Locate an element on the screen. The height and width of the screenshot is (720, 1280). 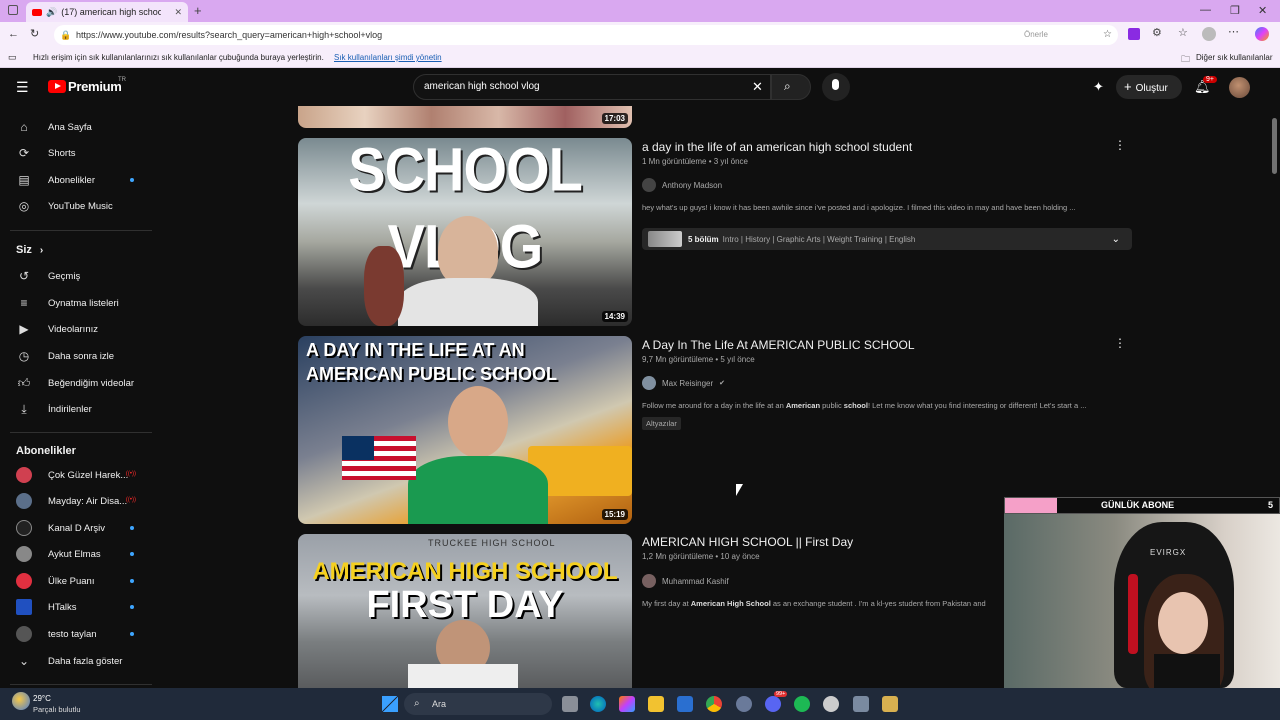
taskbar-search: ⌕ Ara is located at coordinates (478, 704).